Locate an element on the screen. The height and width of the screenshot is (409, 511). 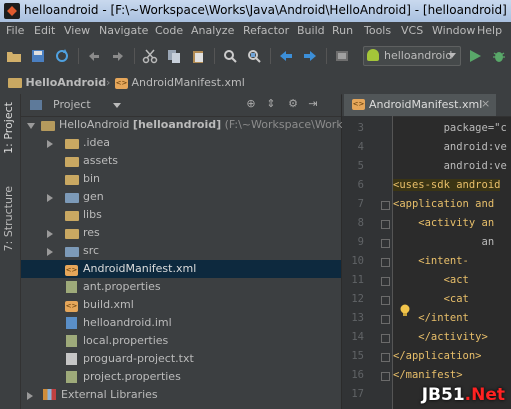
tree-item-label: .idea is located at coordinates (97, 142).